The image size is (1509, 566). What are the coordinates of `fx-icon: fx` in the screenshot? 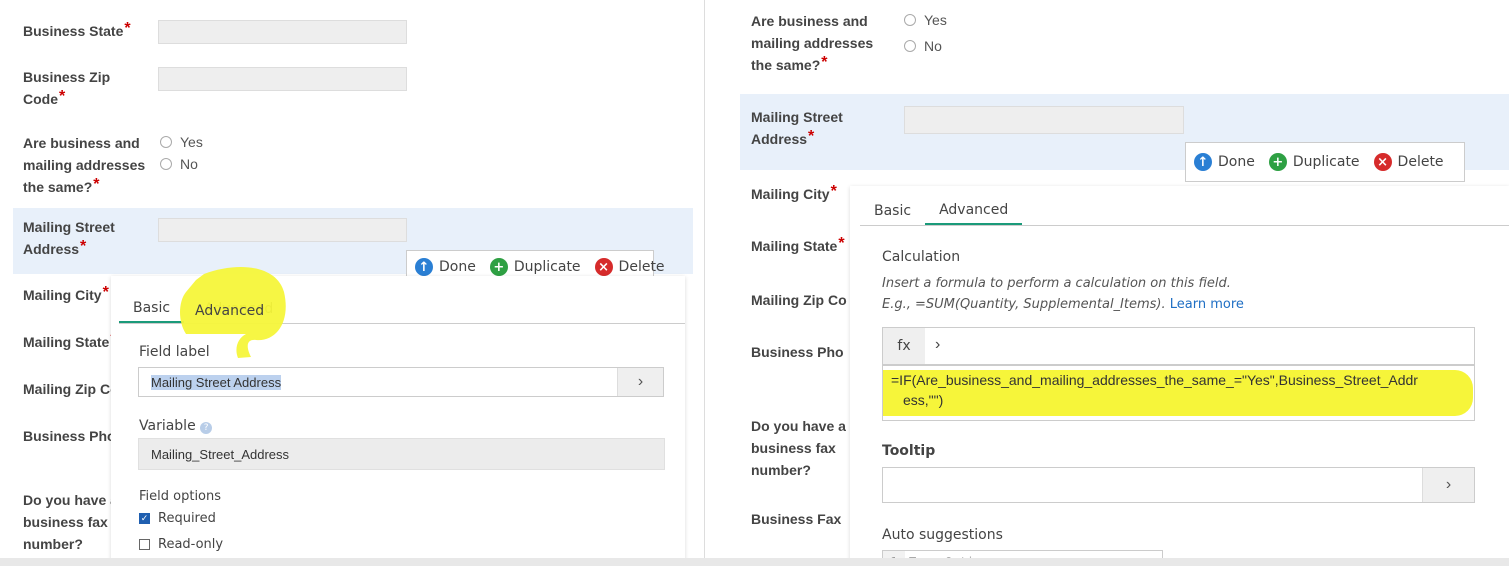 It's located at (904, 346).